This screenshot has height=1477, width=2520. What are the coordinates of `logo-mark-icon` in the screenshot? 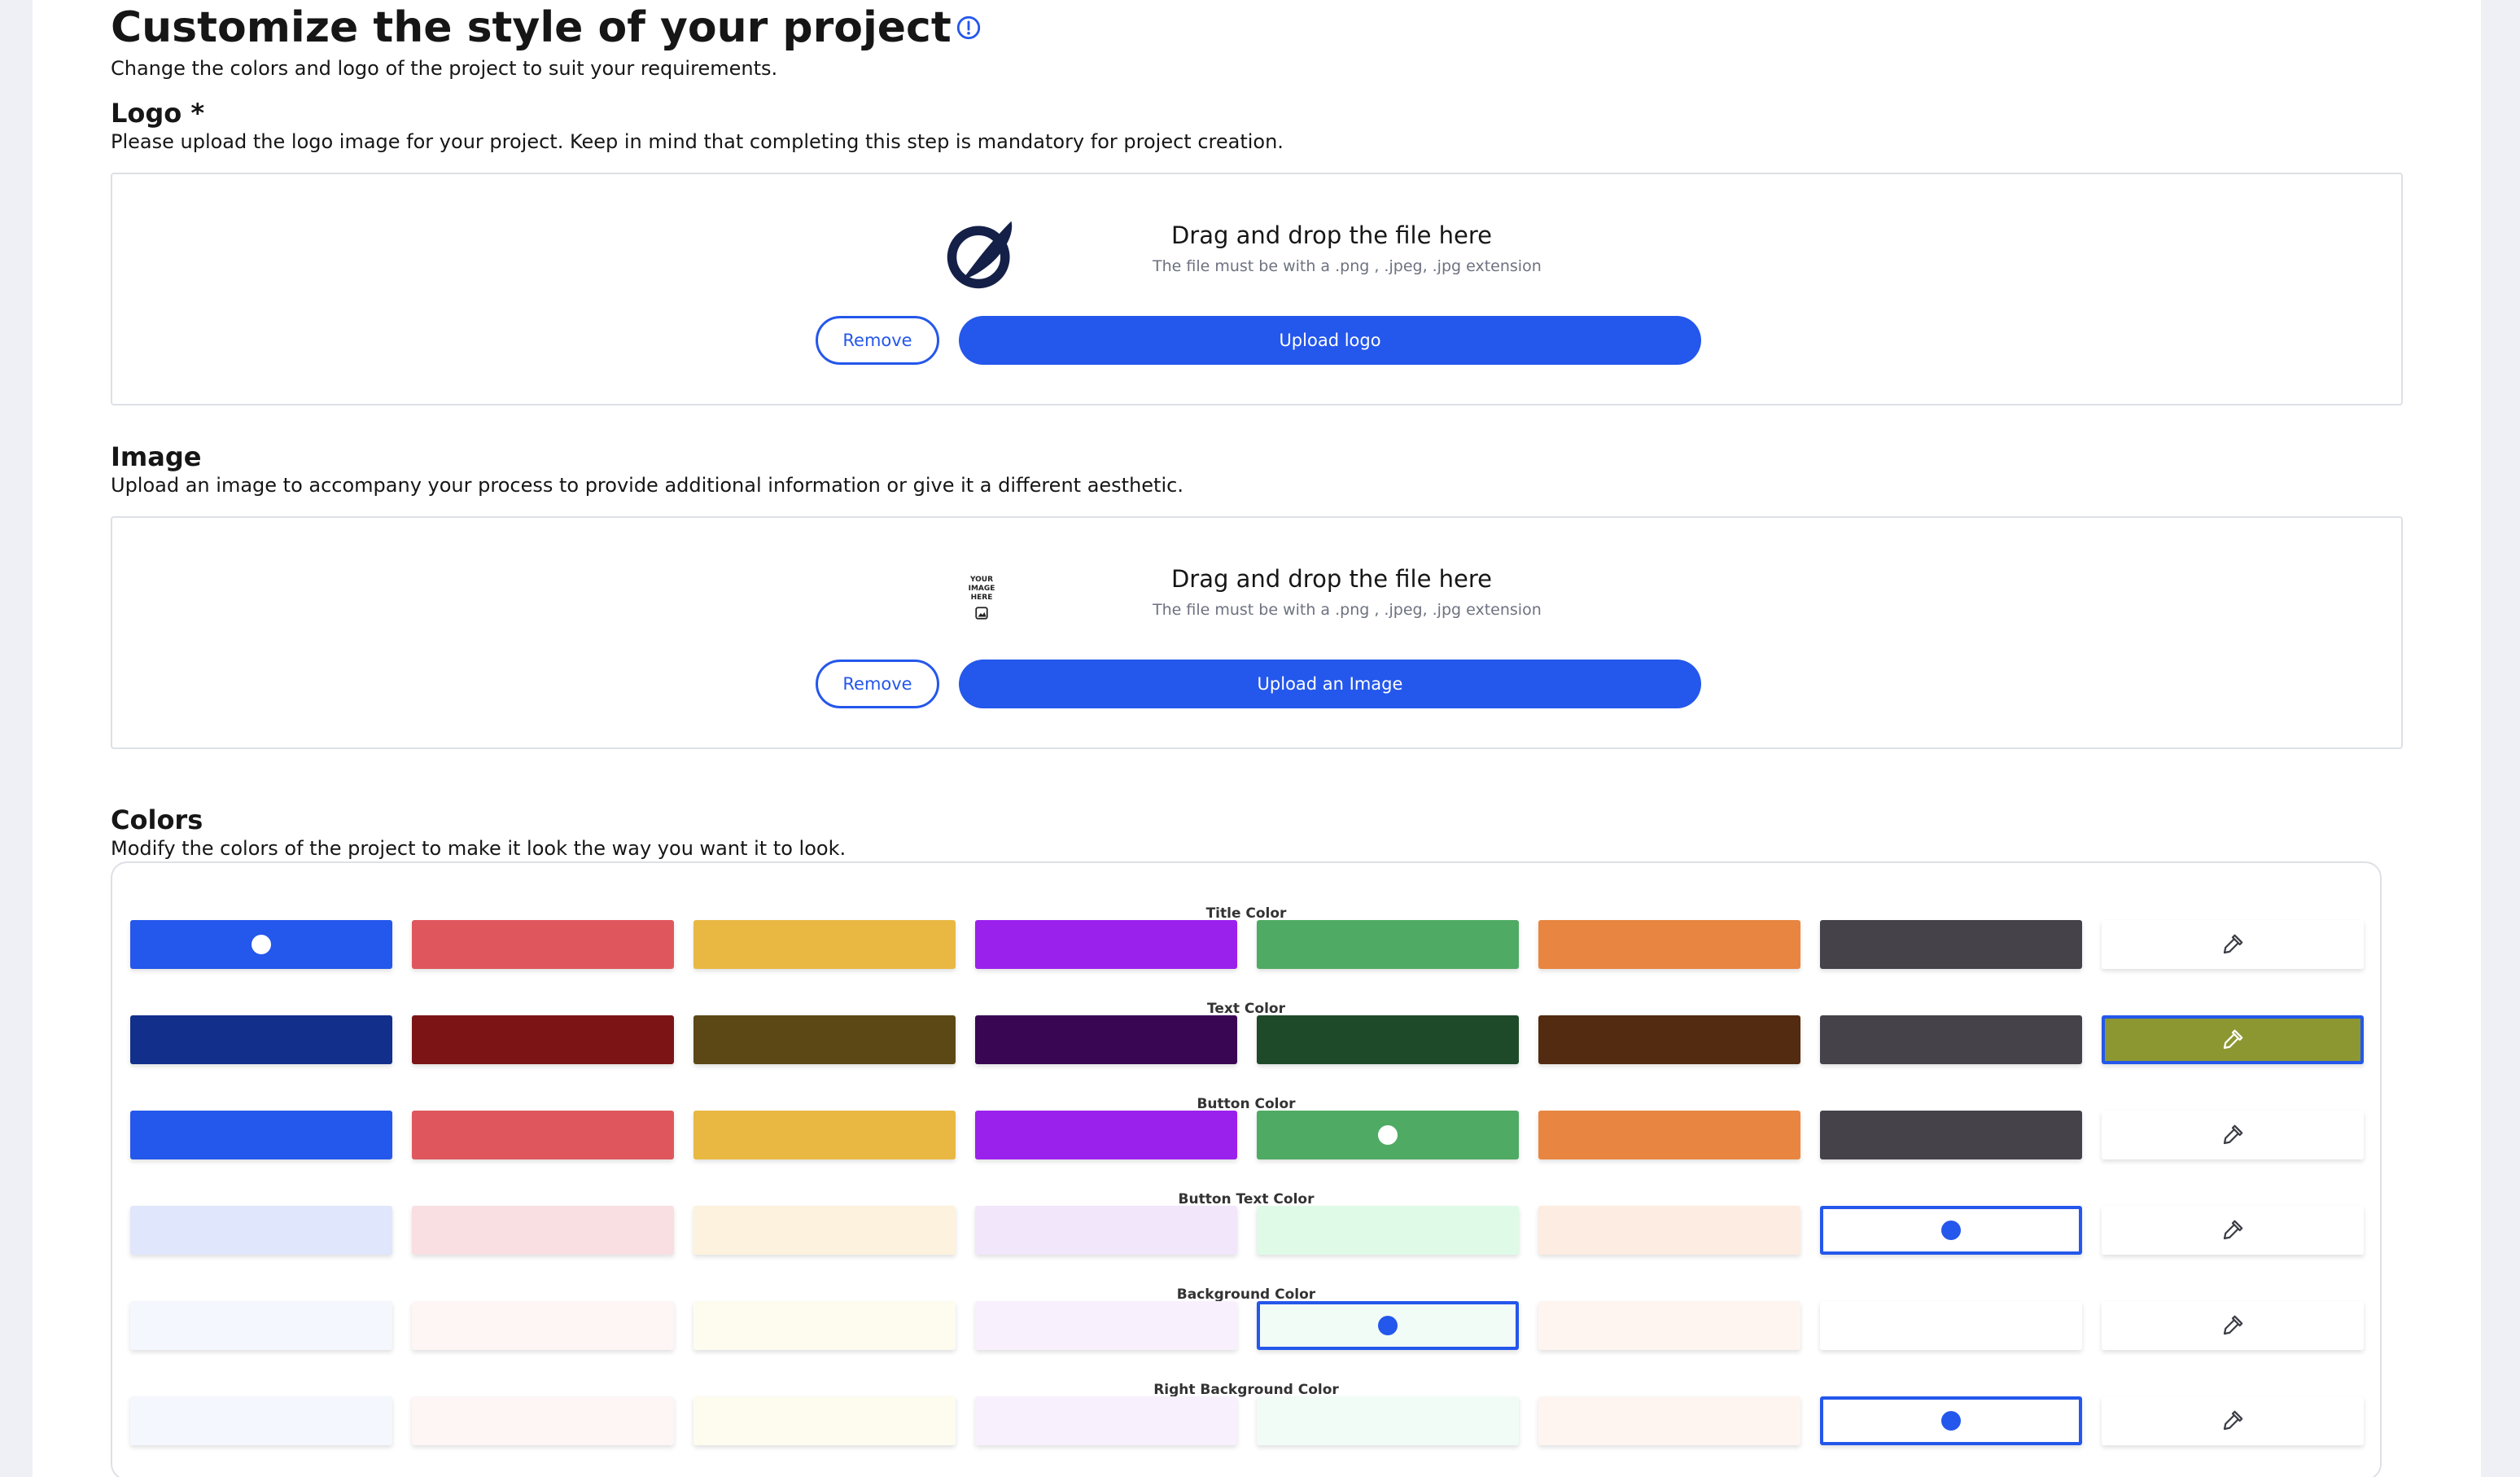 It's located at (980, 255).